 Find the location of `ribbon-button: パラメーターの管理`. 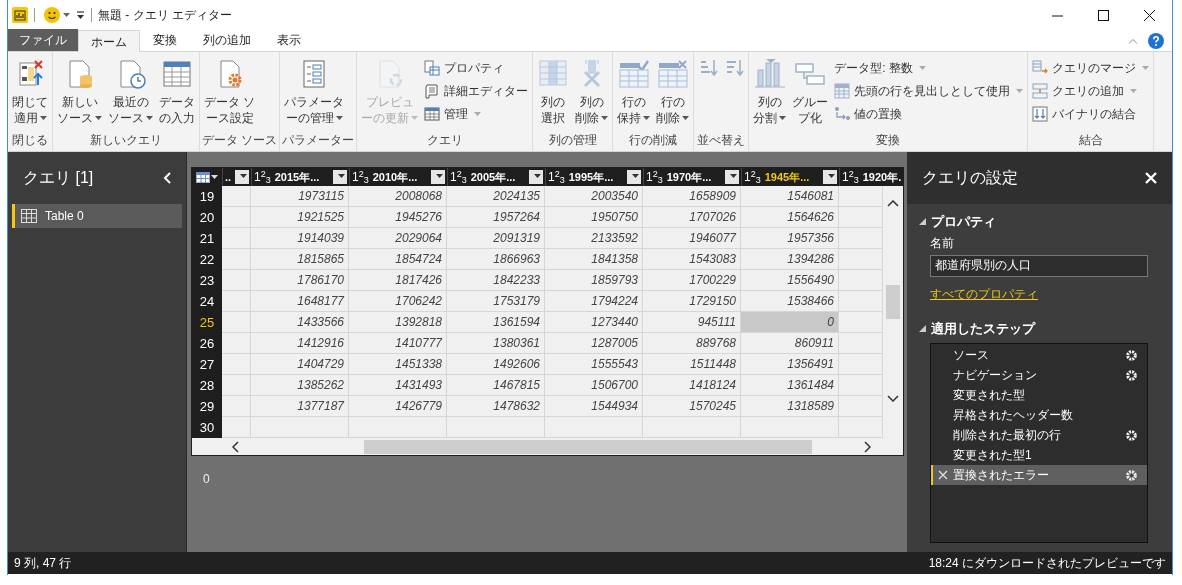

ribbon-button: パラメーターの管理 is located at coordinates (314, 92).